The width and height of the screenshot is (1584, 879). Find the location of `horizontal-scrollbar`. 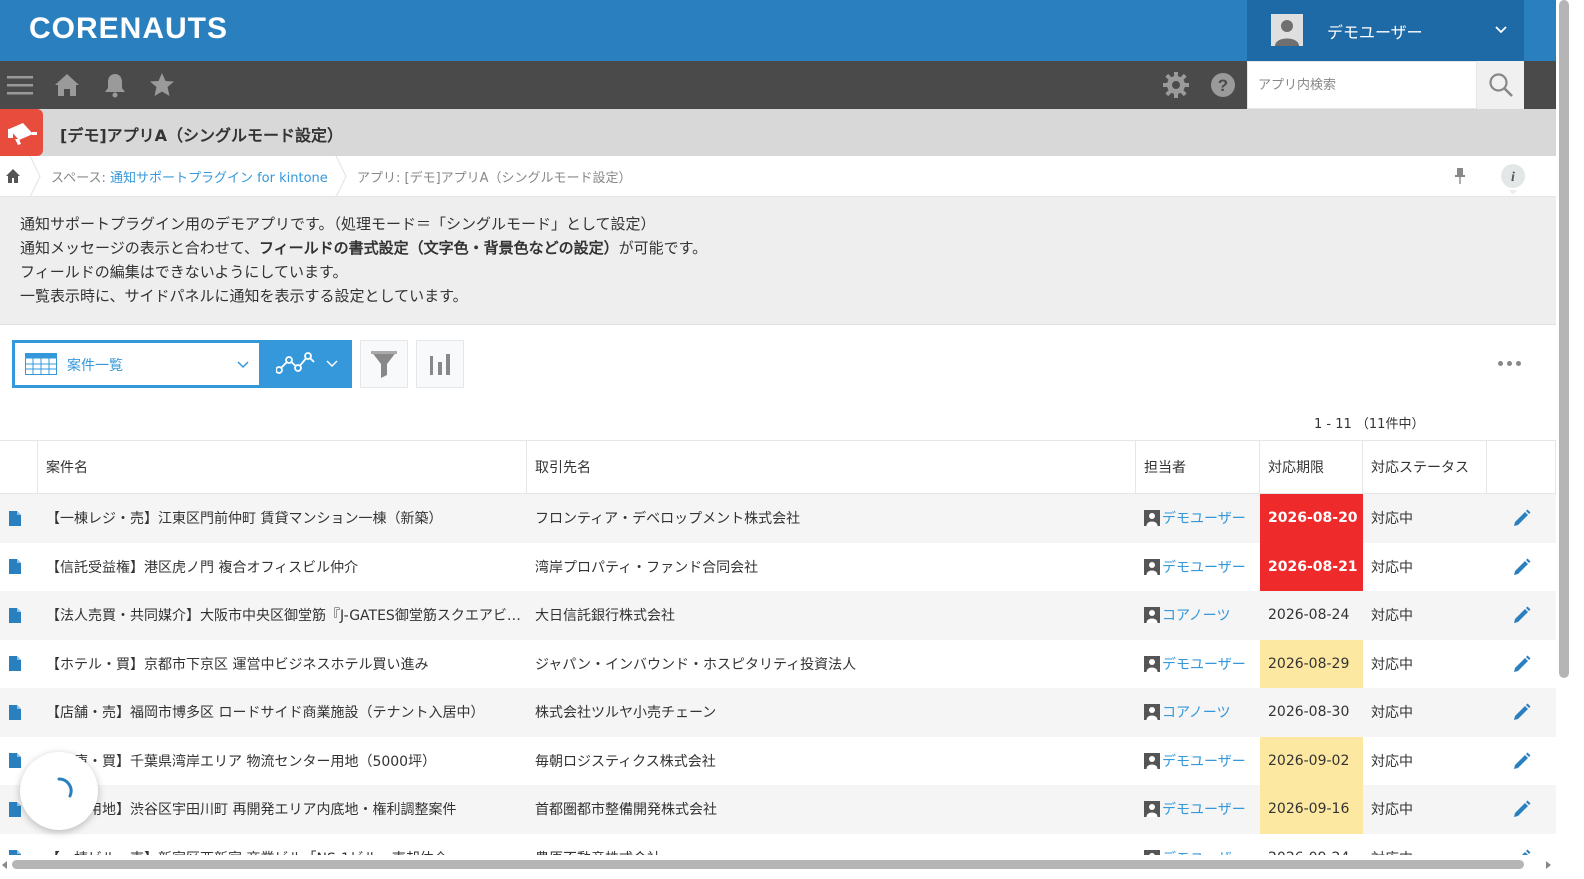

horizontal-scrollbar is located at coordinates (778, 867).